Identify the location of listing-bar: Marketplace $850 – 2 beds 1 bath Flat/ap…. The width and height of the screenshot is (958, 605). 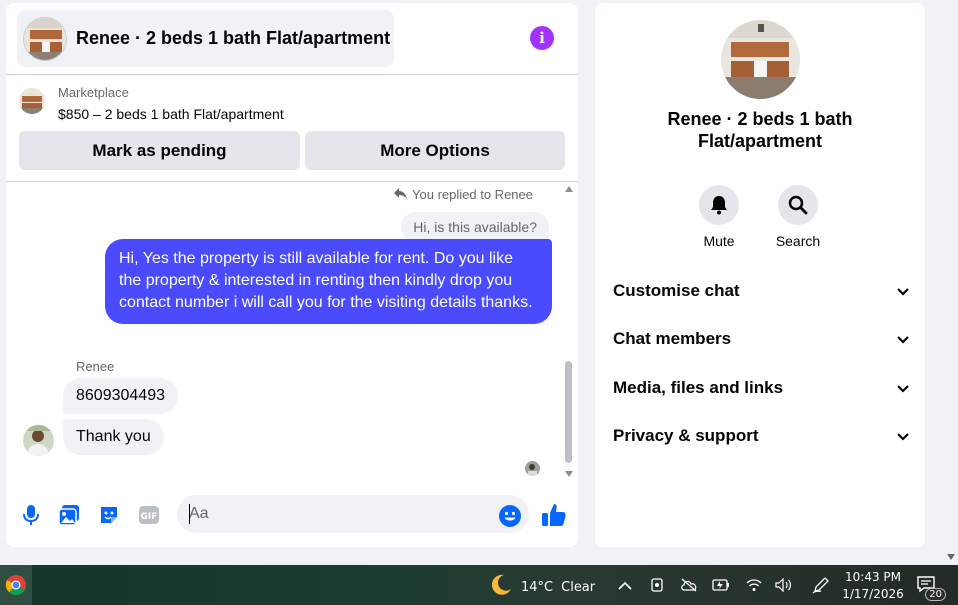
(292, 128).